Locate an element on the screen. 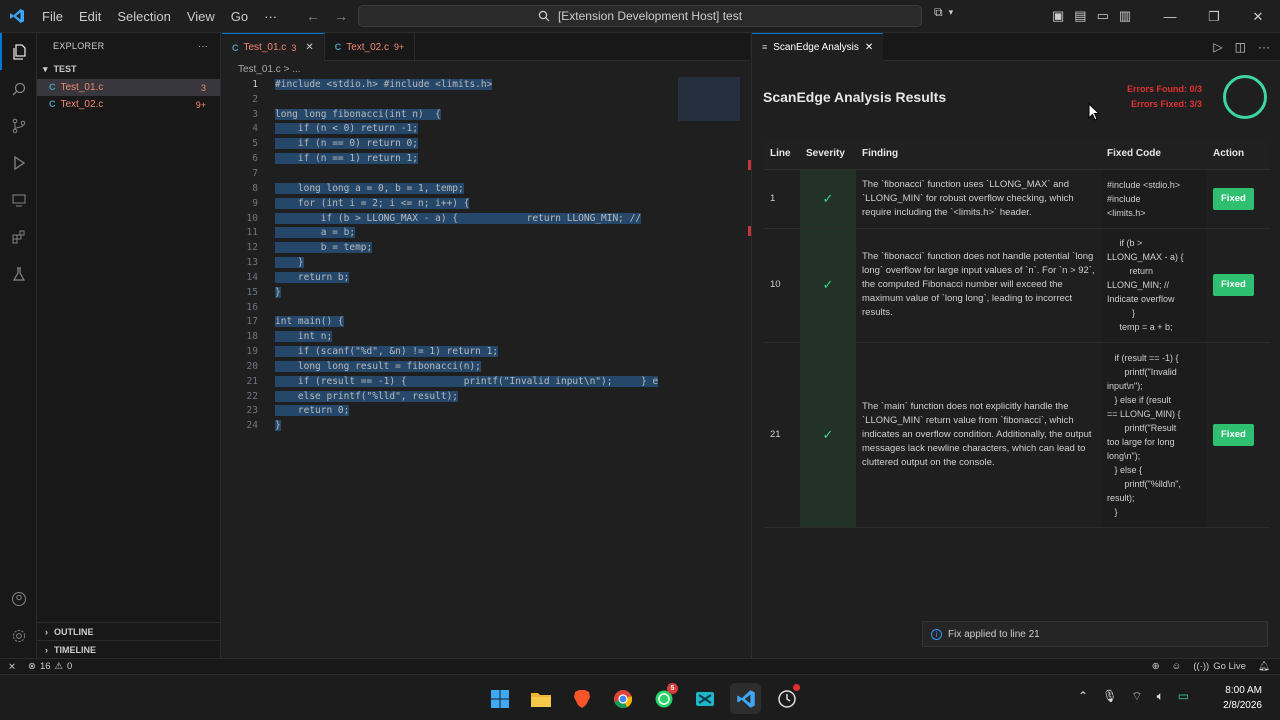  code-line: 22 else printf("%lld", result); is located at coordinates (447, 396).